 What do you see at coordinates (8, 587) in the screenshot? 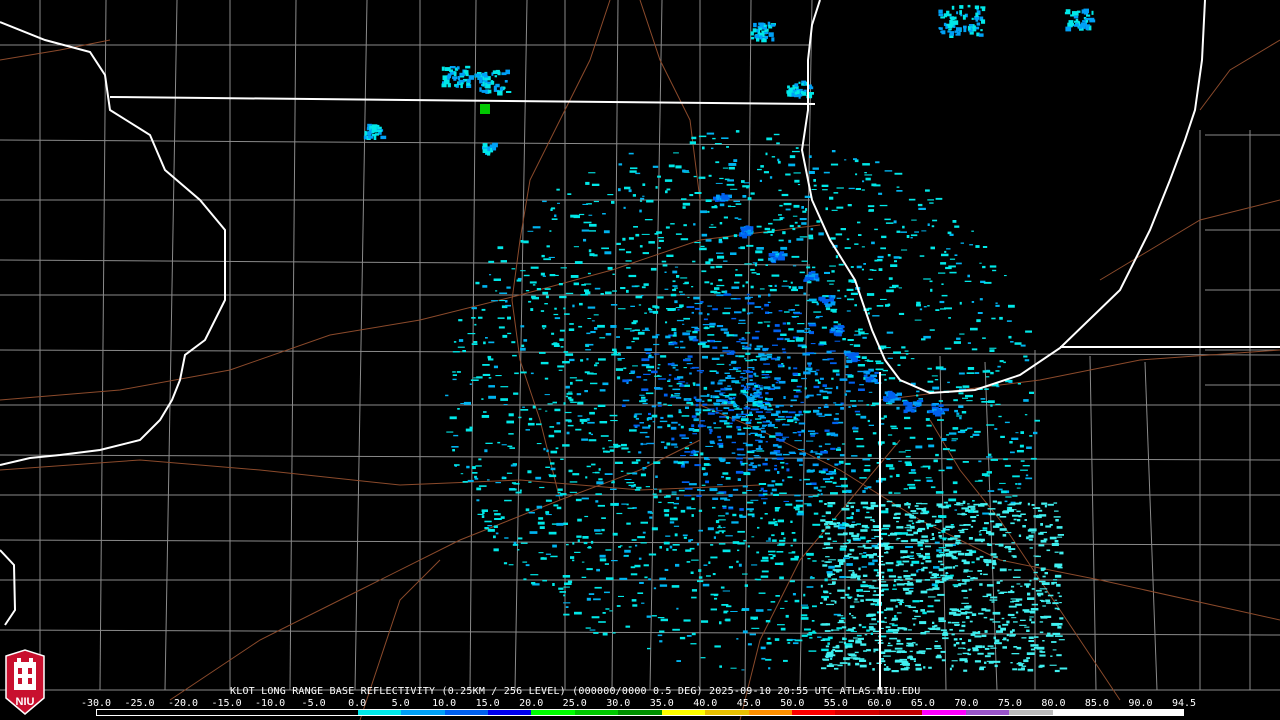
I see `iowa-missouri-border-fragment` at bounding box center [8, 587].